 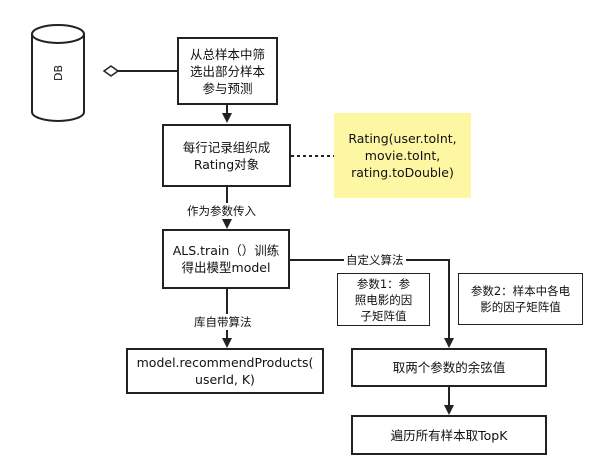 What do you see at coordinates (223, 322) in the screenshot?
I see `label-builtin-algo: 库自带算法` at bounding box center [223, 322].